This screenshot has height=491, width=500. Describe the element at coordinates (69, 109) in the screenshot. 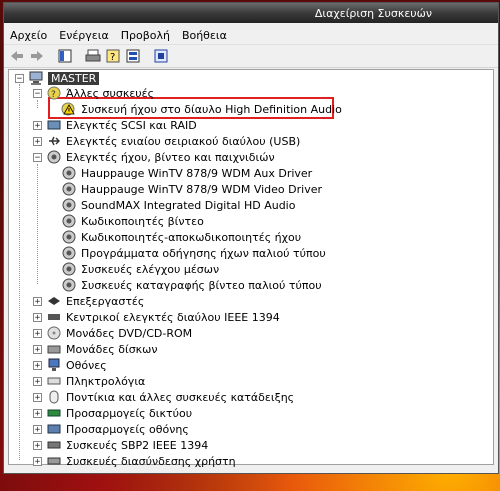

I see `warning-device-icon` at that location.